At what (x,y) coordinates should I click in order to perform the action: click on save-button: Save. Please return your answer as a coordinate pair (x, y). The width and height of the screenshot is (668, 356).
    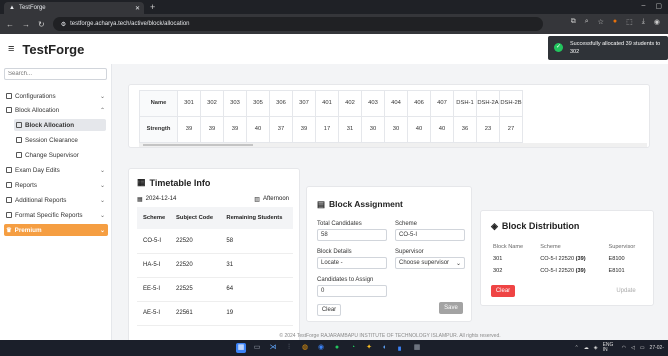
    Looking at the image, I should click on (451, 308).